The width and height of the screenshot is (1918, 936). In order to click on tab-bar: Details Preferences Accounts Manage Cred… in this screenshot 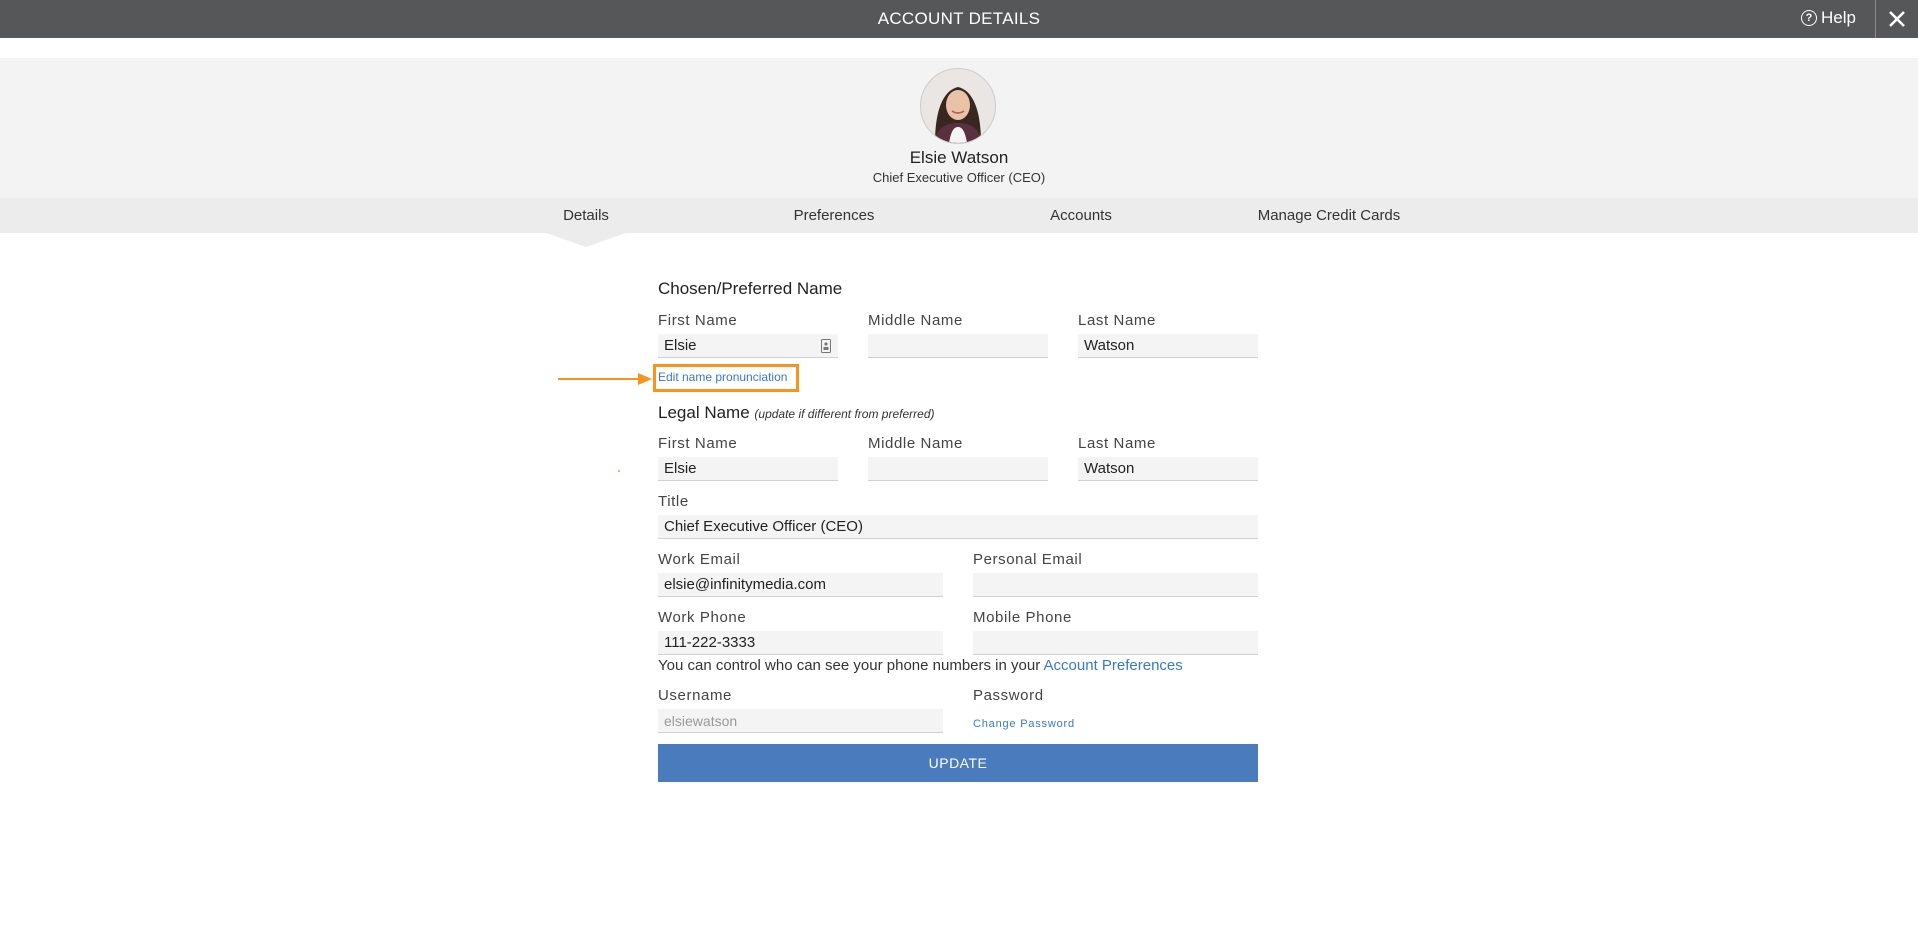, I will do `click(959, 215)`.